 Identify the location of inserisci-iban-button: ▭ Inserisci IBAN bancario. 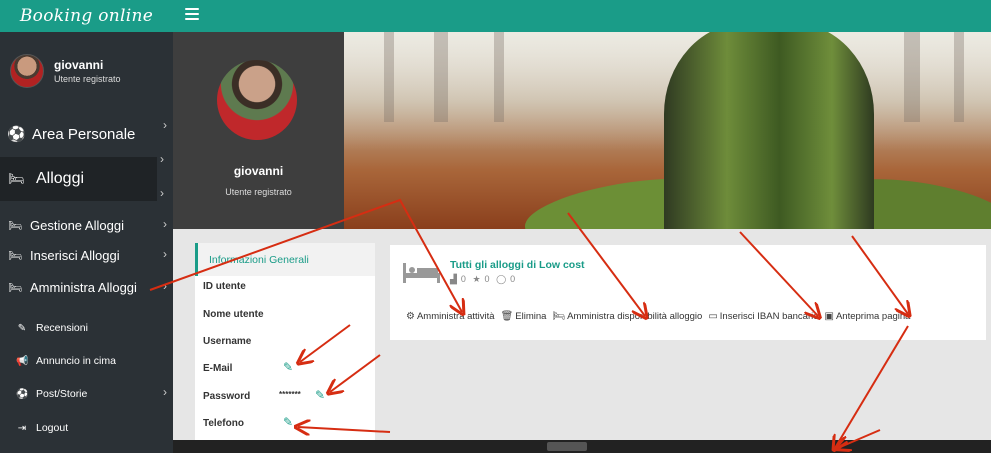
(763, 316).